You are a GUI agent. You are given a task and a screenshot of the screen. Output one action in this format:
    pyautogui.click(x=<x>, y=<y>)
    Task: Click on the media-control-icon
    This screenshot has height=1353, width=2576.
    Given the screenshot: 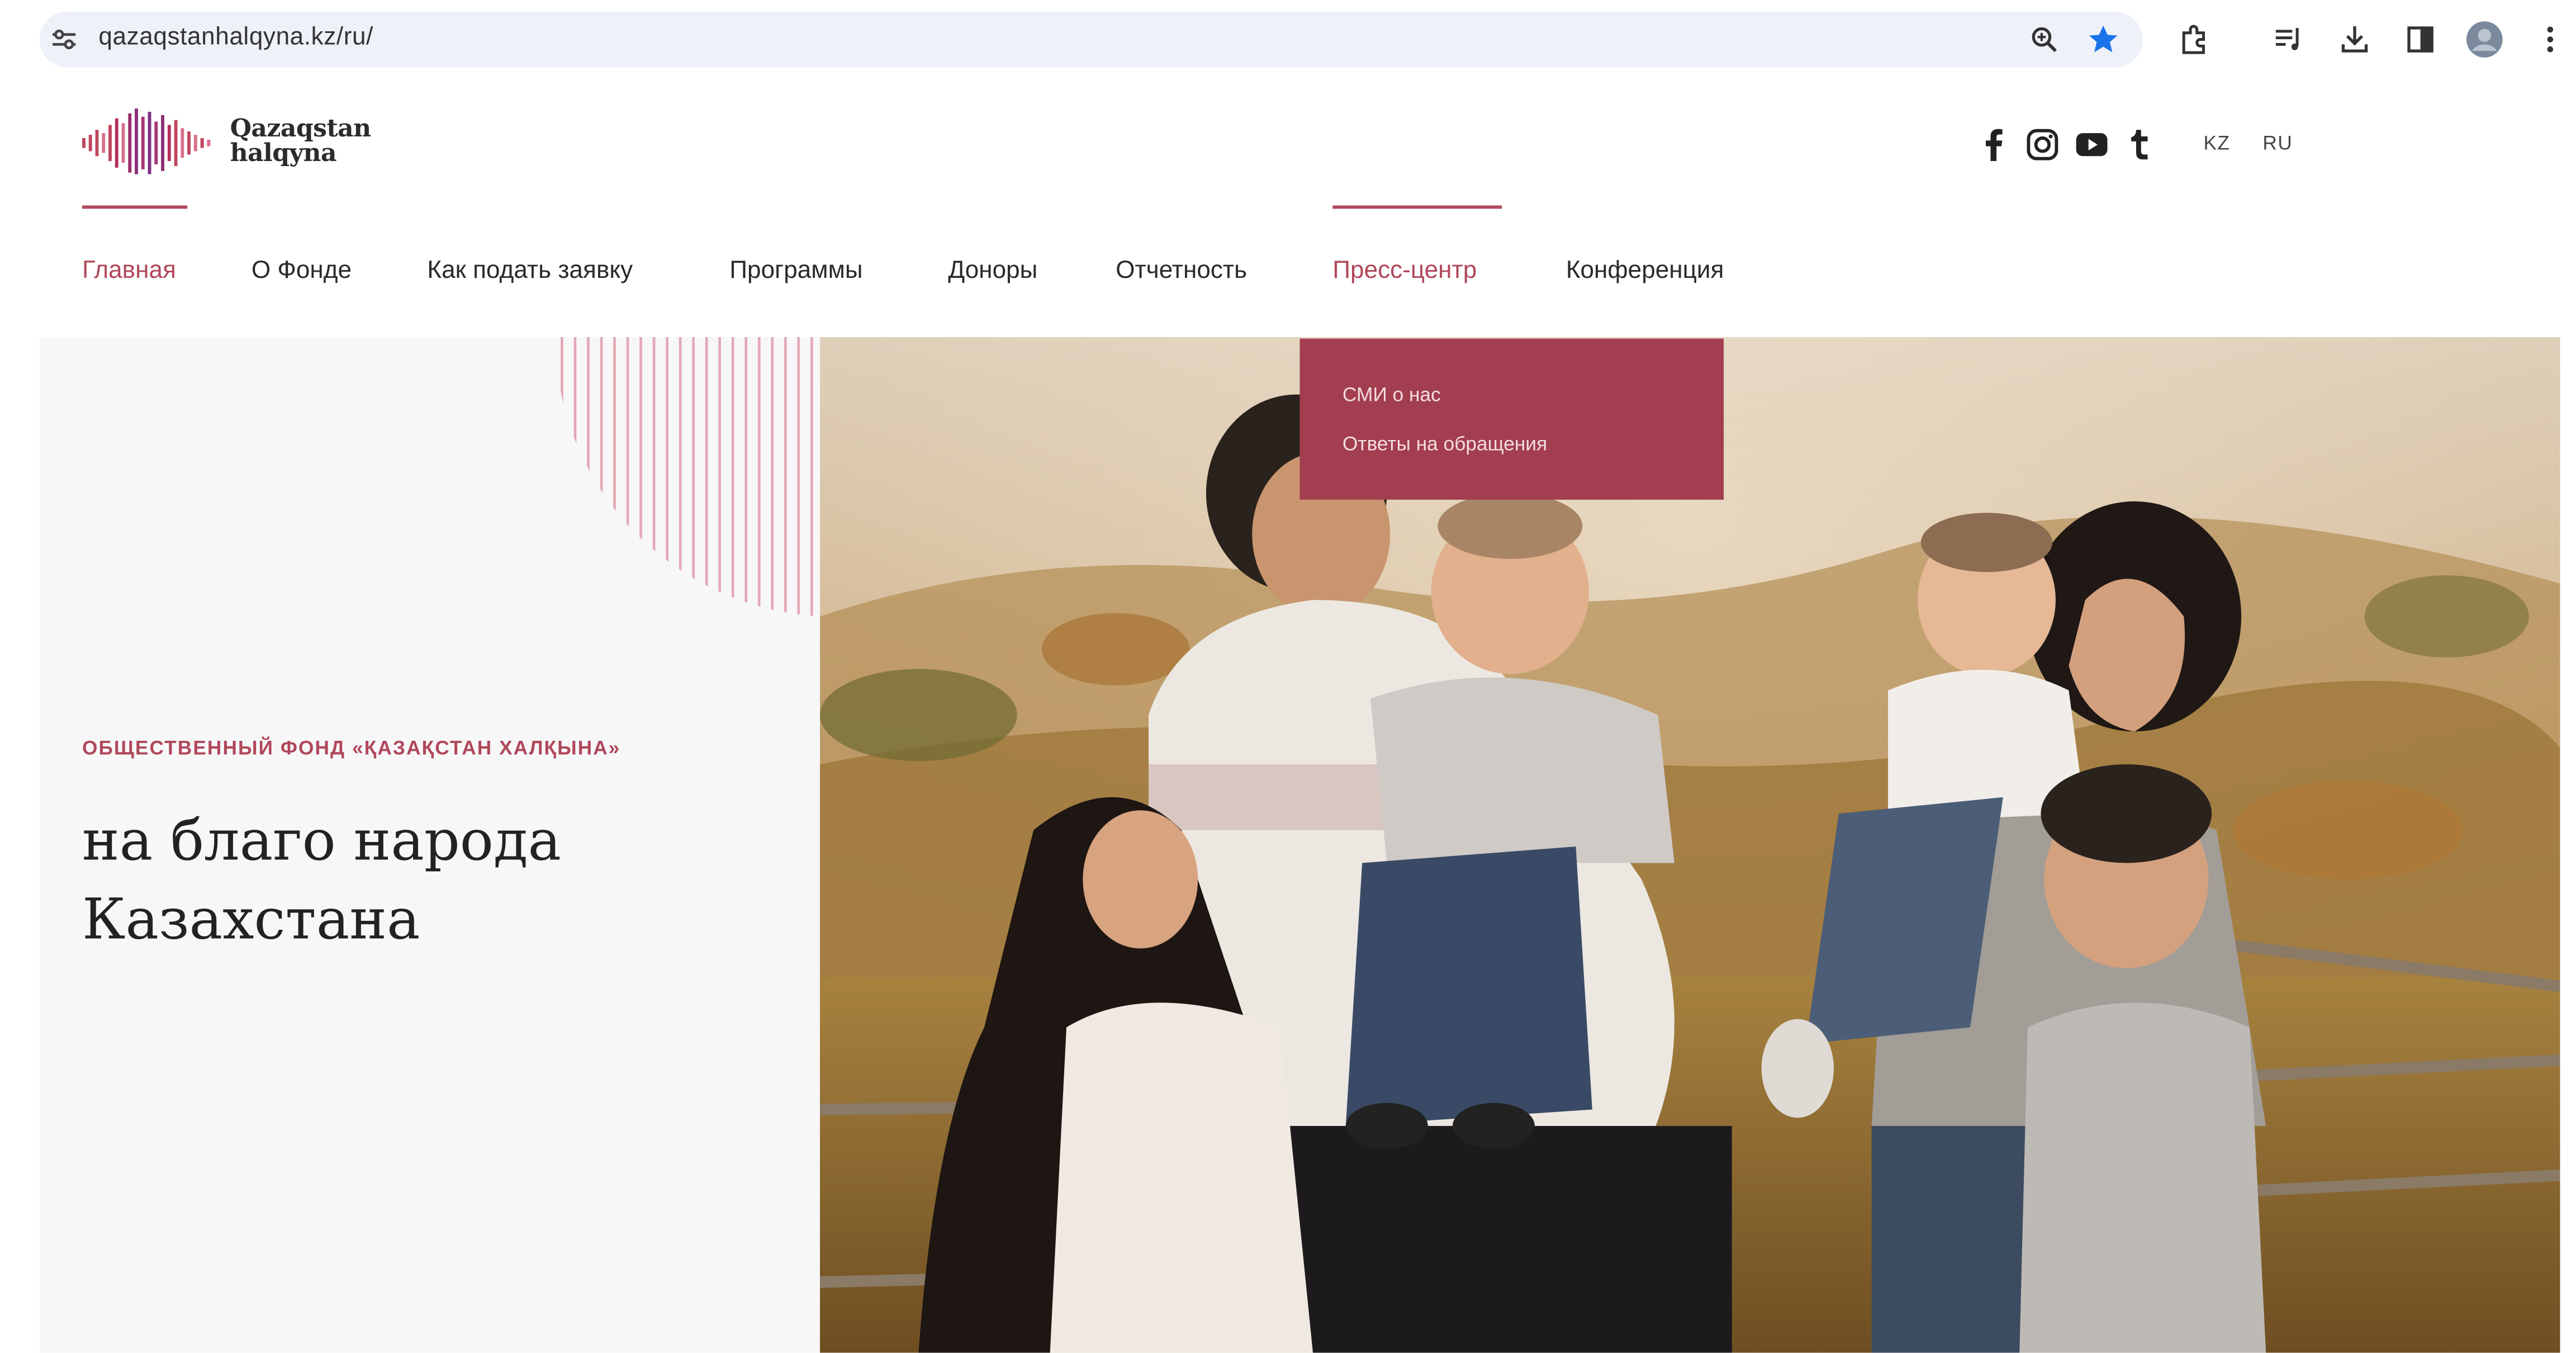 What is the action you would take?
    pyautogui.click(x=2289, y=39)
    